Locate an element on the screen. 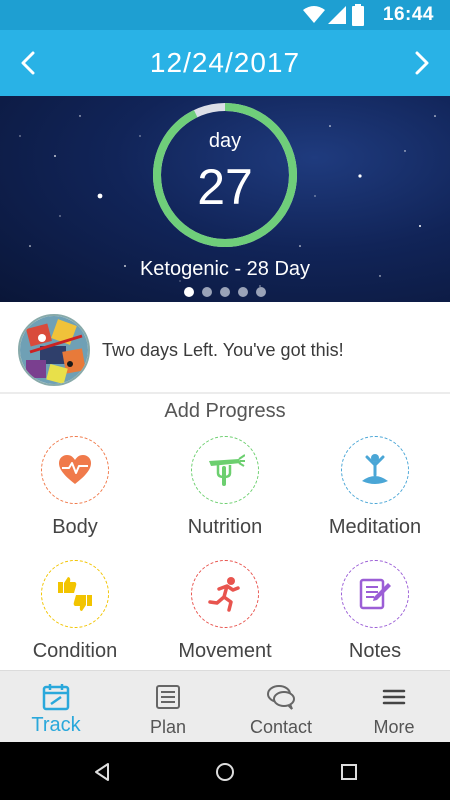  calendar-icon is located at coordinates (56, 697).